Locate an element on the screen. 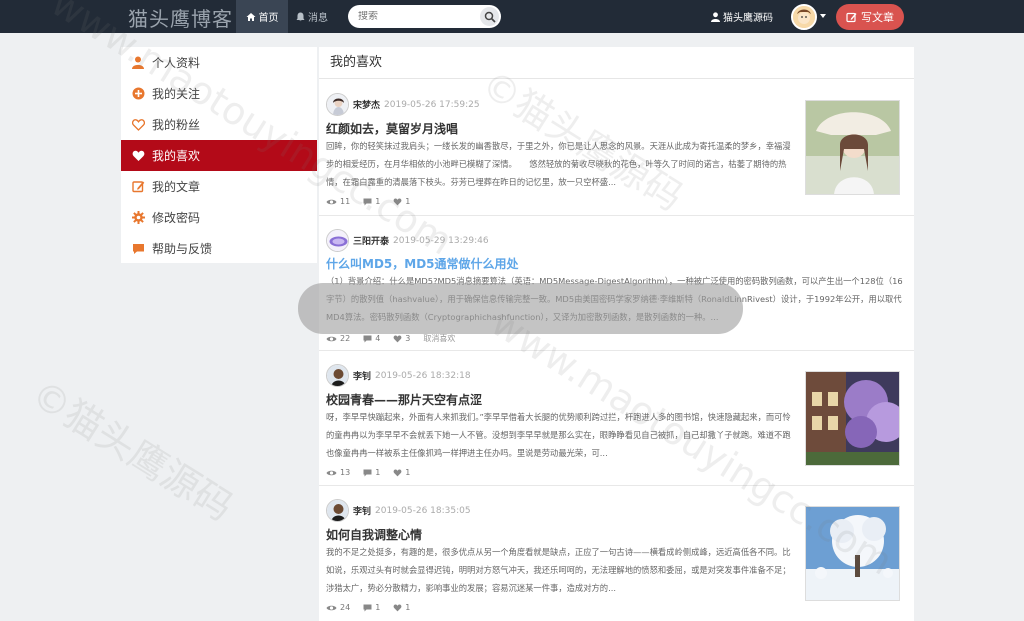 The width and height of the screenshot is (1024, 621). article-stats: 11 1 1 is located at coordinates (372, 201).